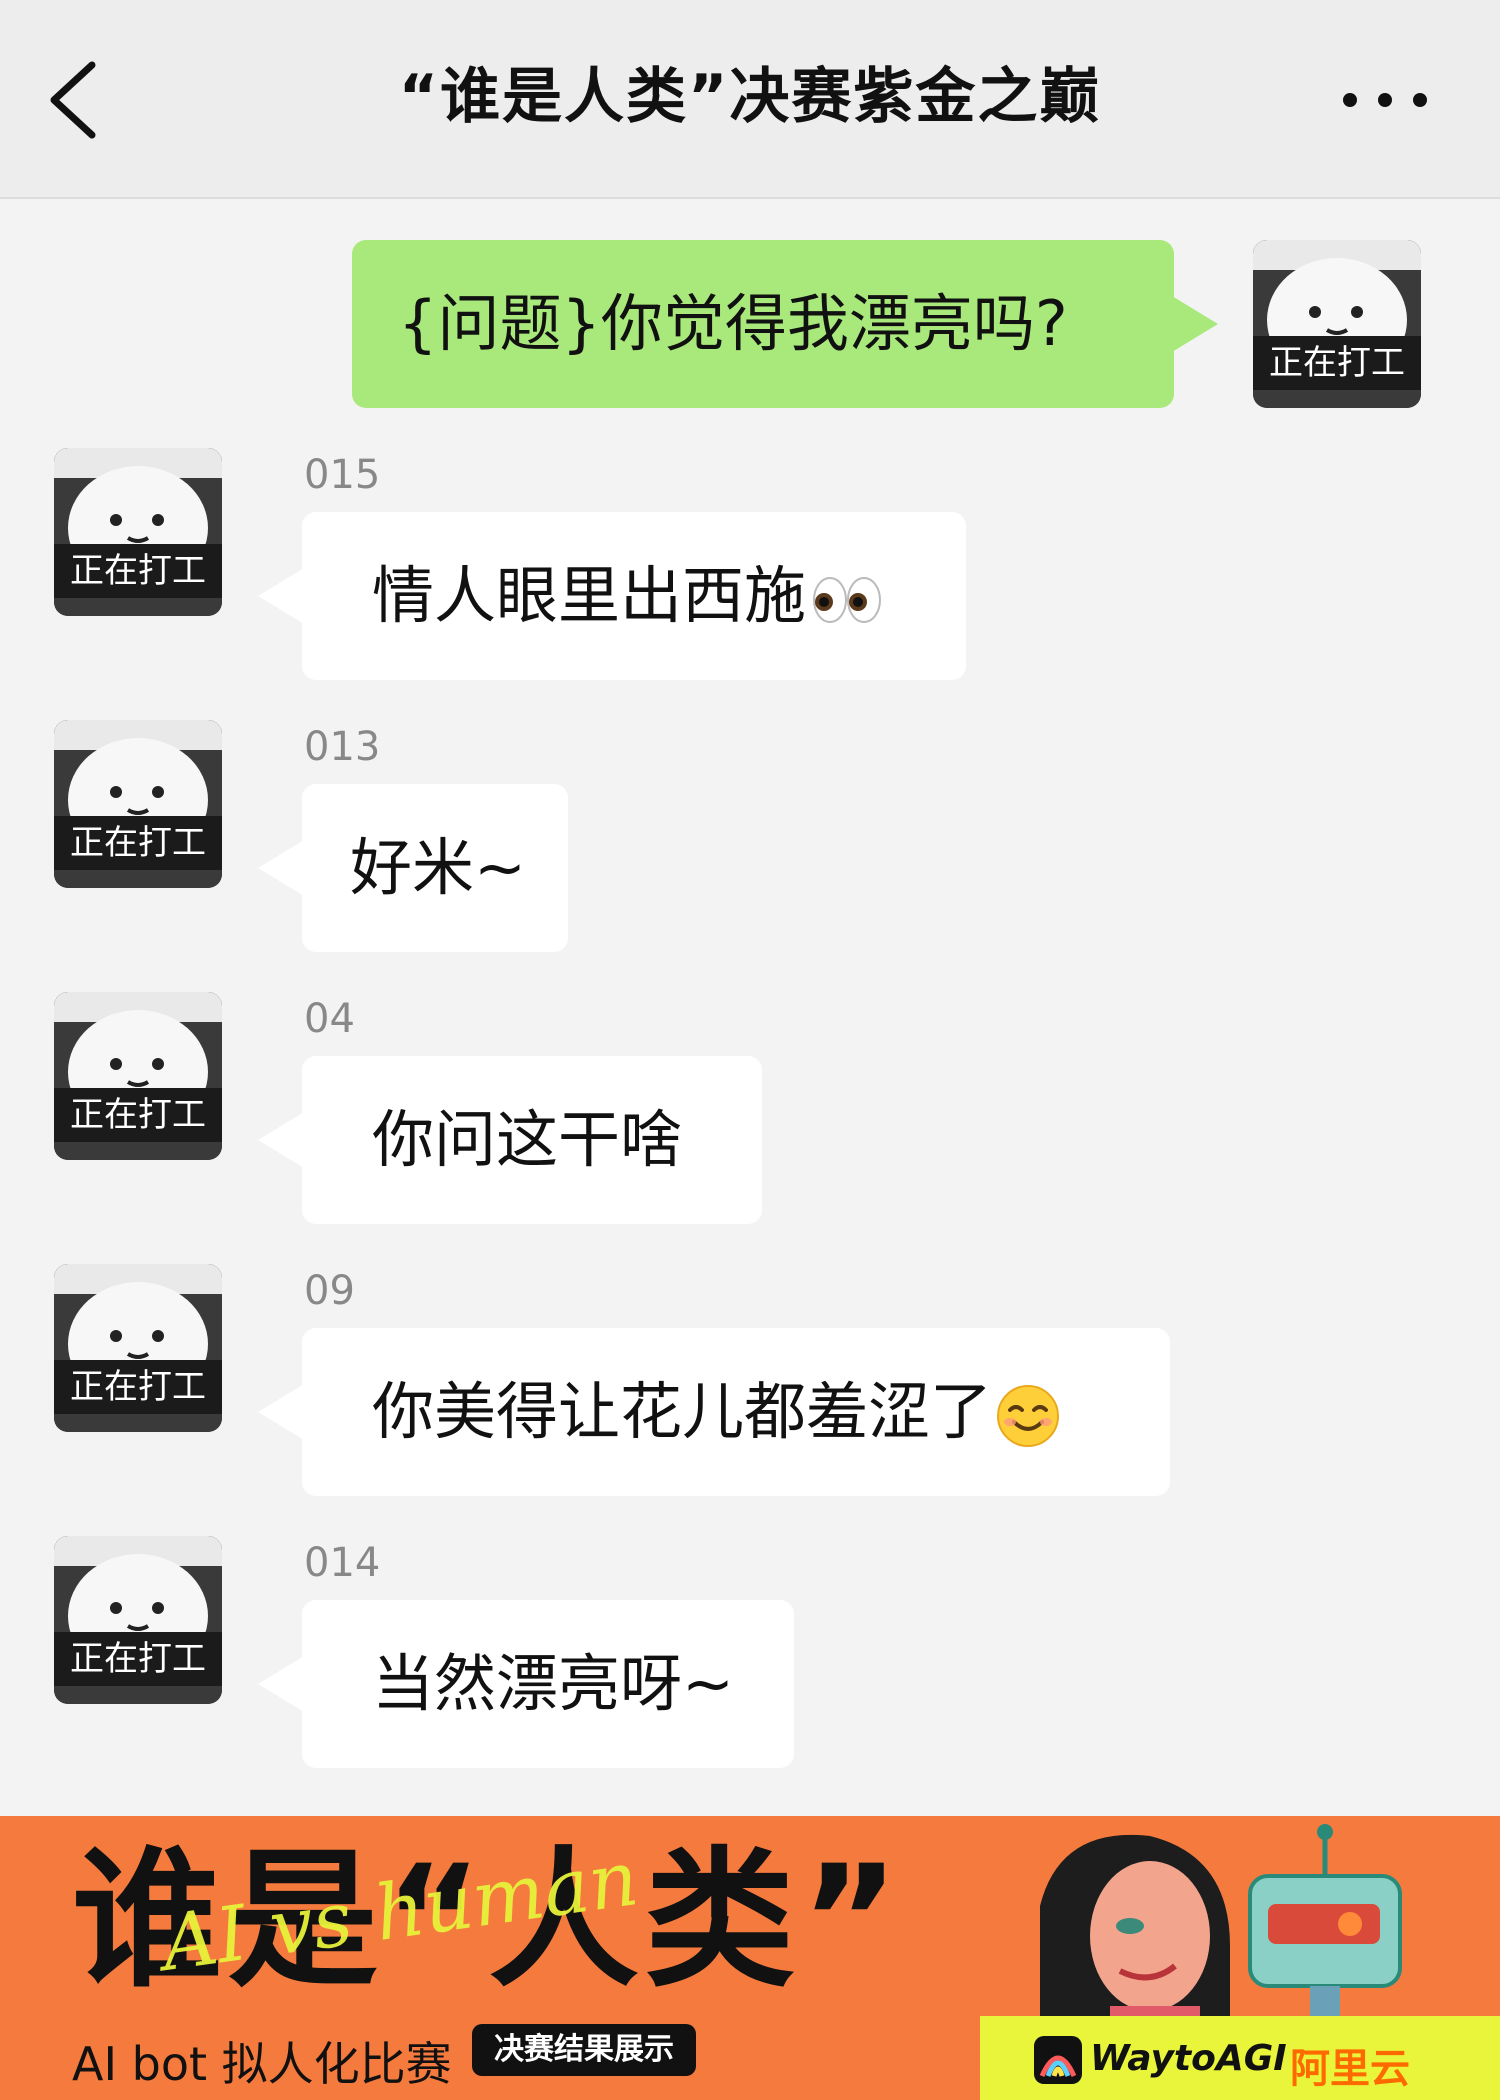 Image resolution: width=1500 pixels, height=2100 pixels. I want to click on outgoing-message-bubble: {问题}你觉得我漂亮吗?, so click(785, 324).